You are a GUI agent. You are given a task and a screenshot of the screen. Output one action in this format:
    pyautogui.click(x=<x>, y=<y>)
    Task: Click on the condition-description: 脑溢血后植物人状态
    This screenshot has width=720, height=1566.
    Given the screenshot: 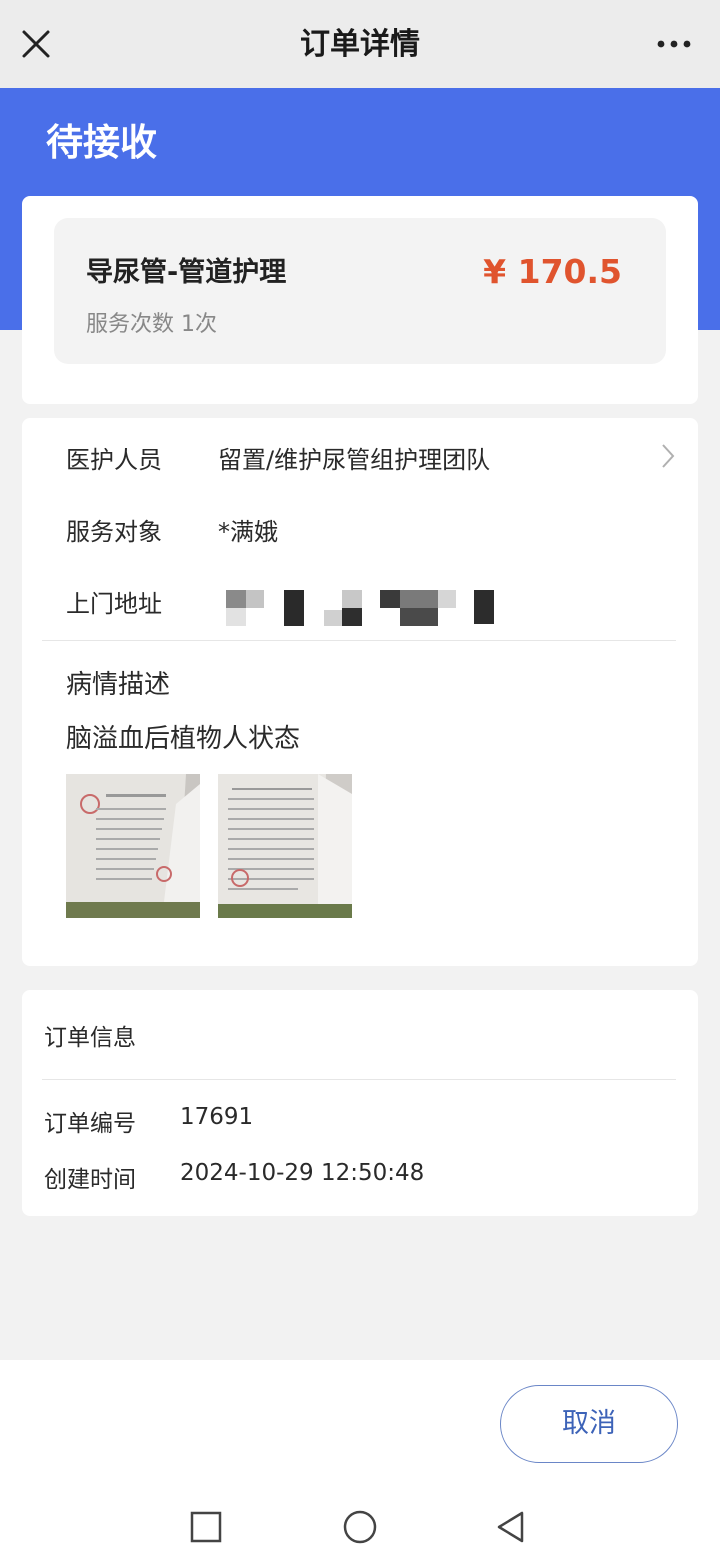 What is the action you would take?
    pyautogui.click(x=183, y=739)
    